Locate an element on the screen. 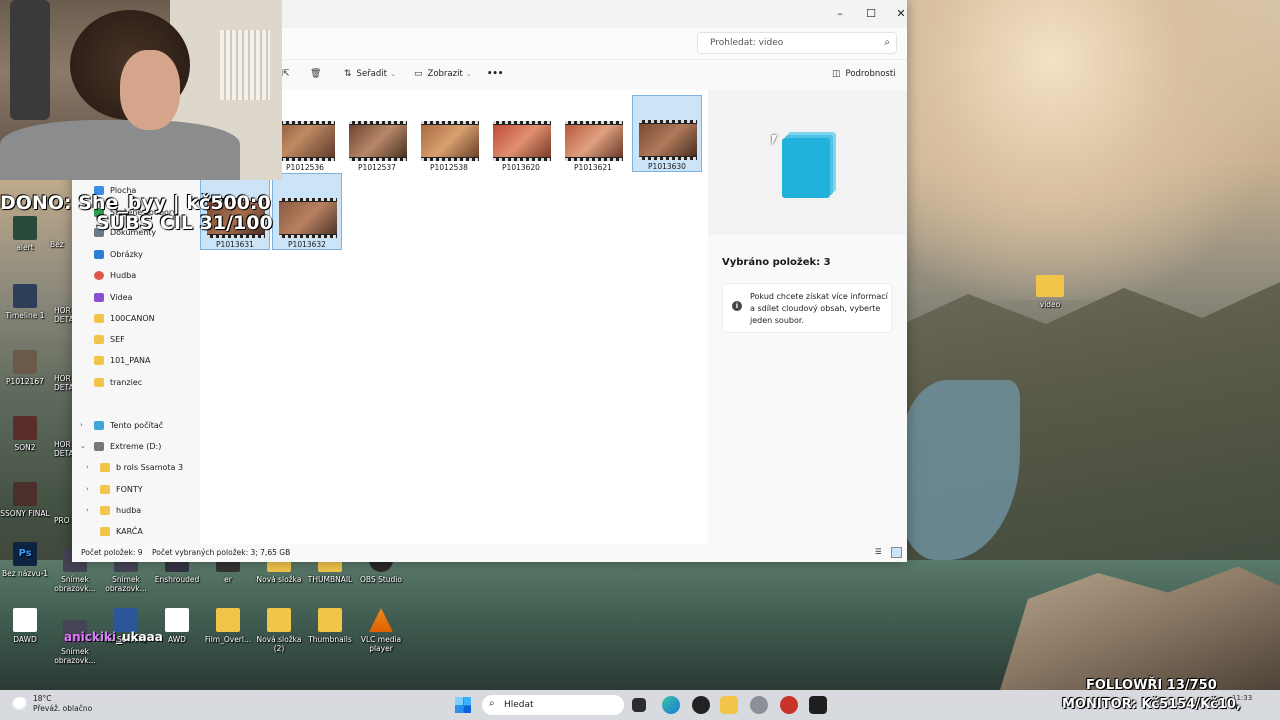 The height and width of the screenshot is (720, 1280). taskbar-search: ⌕ Hledat is located at coordinates (553, 705).